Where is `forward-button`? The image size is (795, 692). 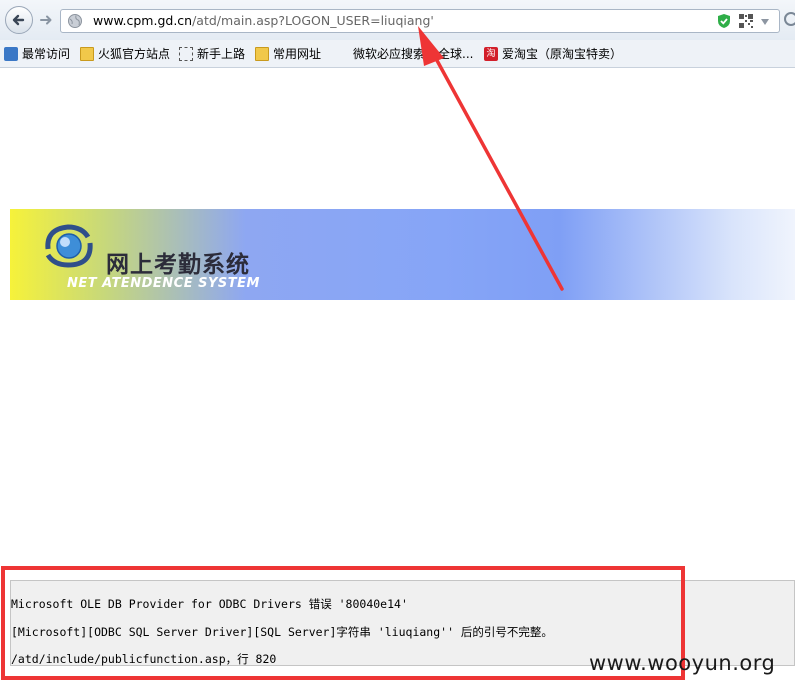
forward-button is located at coordinates (46, 20).